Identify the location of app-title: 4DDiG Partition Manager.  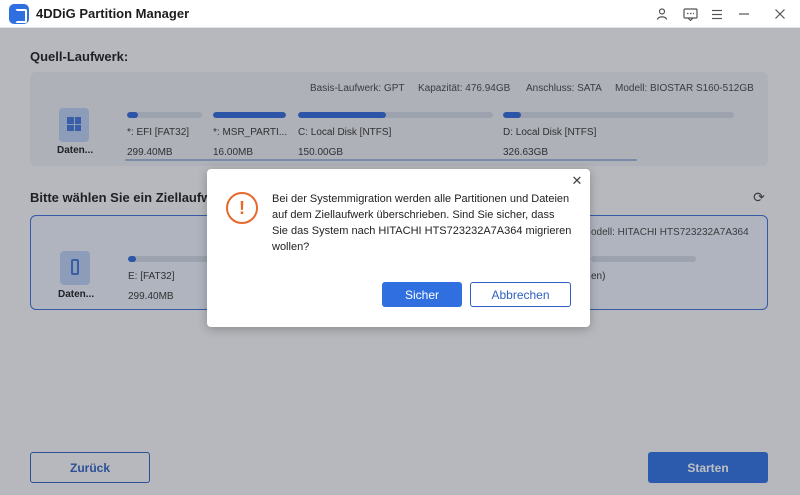
(113, 13).